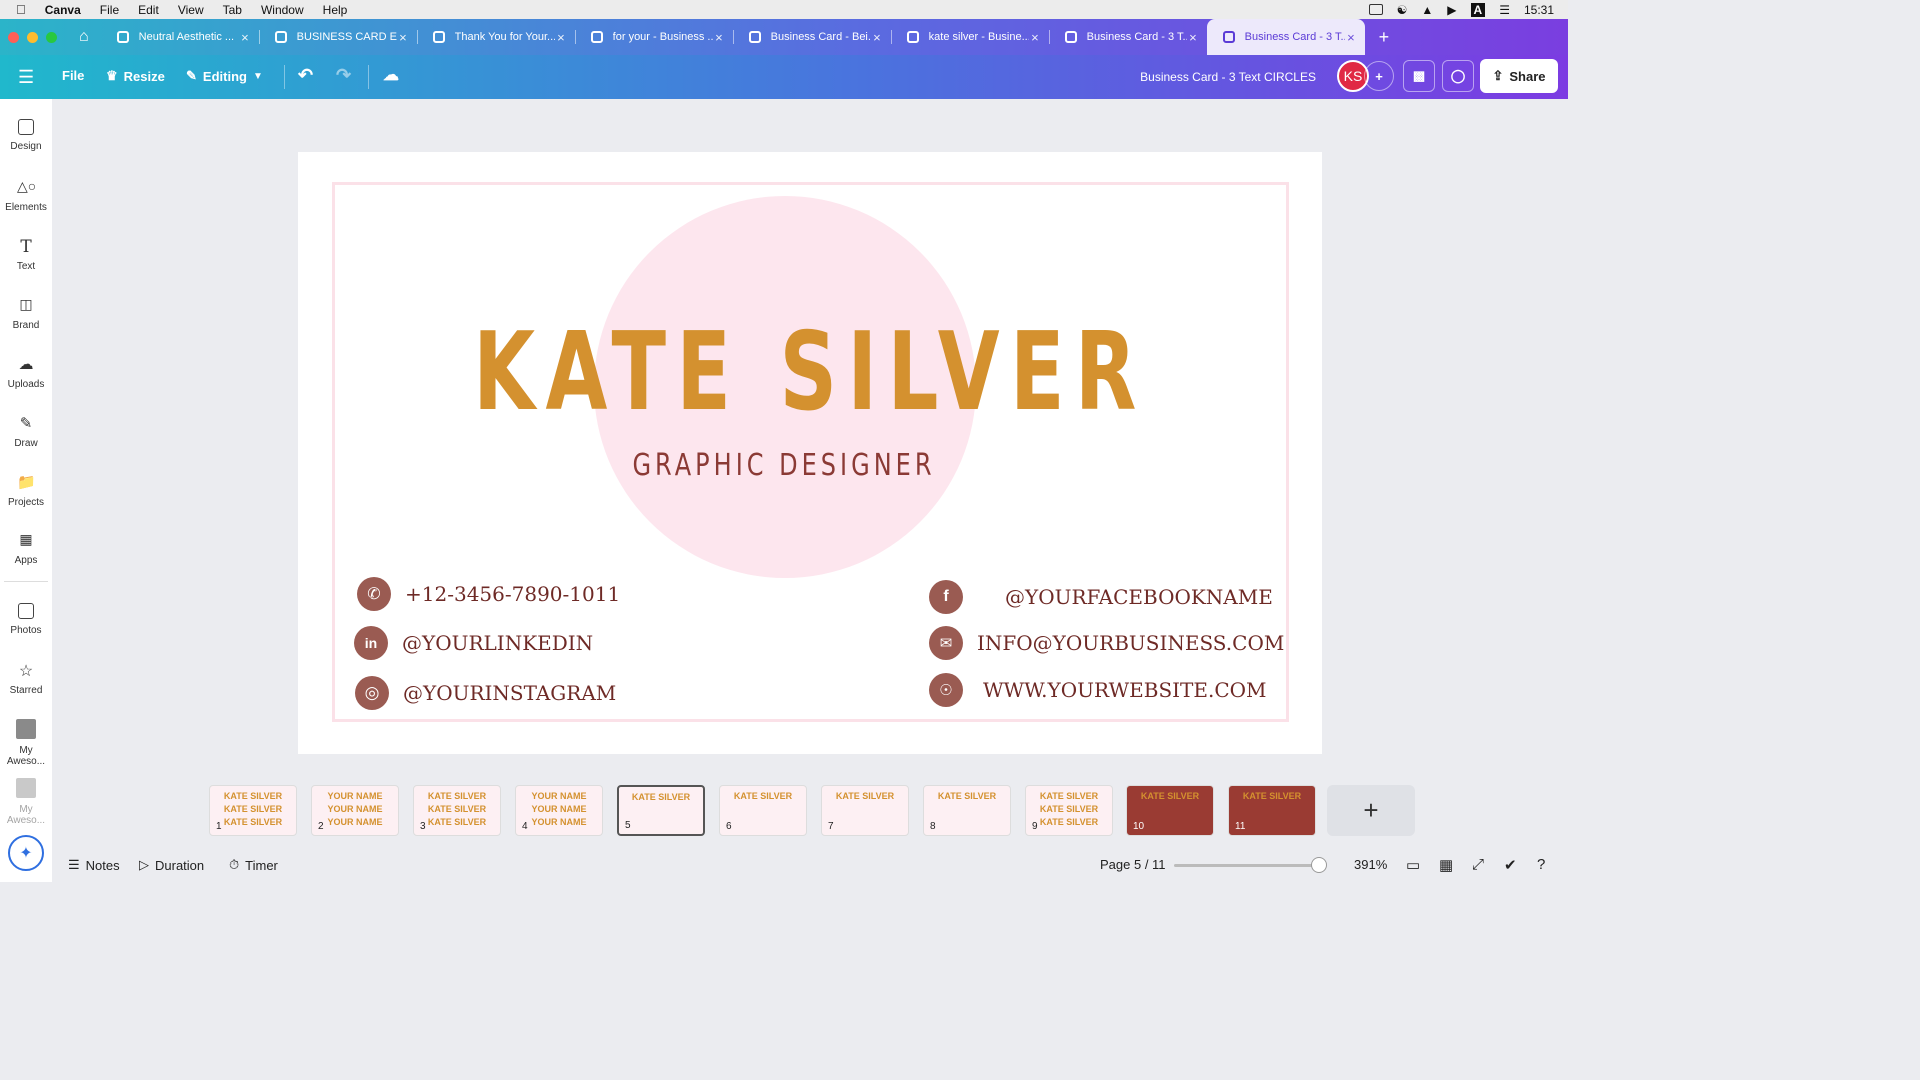 The height and width of the screenshot is (1080, 1920). Describe the element at coordinates (232, 10) in the screenshot. I see `menu-tab: Tab` at that location.